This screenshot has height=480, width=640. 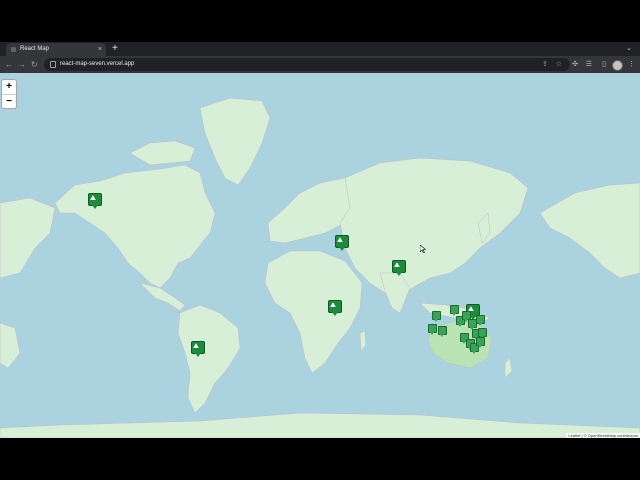 I want to click on mouse-cursor-icon, so click(x=423, y=249).